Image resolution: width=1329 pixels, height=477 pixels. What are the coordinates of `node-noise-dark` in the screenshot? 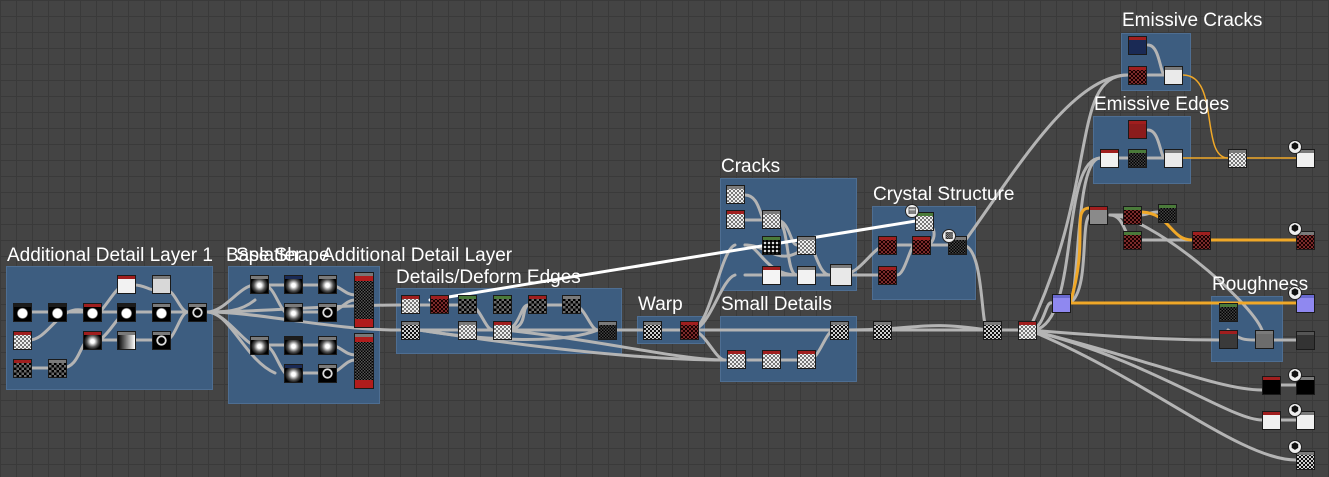 It's located at (22, 368).